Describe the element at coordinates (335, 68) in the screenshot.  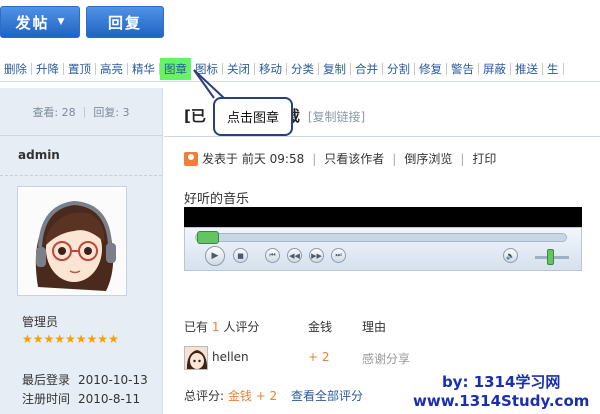
I see `toolbar-item: 复制` at that location.